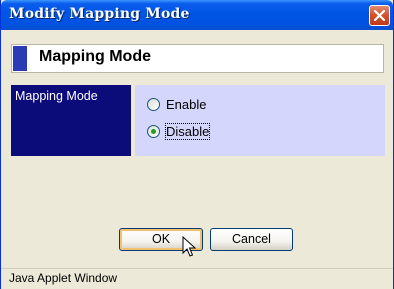 This screenshot has width=394, height=289. What do you see at coordinates (63, 278) in the screenshot?
I see `status-bar-text: Java Applet Window` at bounding box center [63, 278].